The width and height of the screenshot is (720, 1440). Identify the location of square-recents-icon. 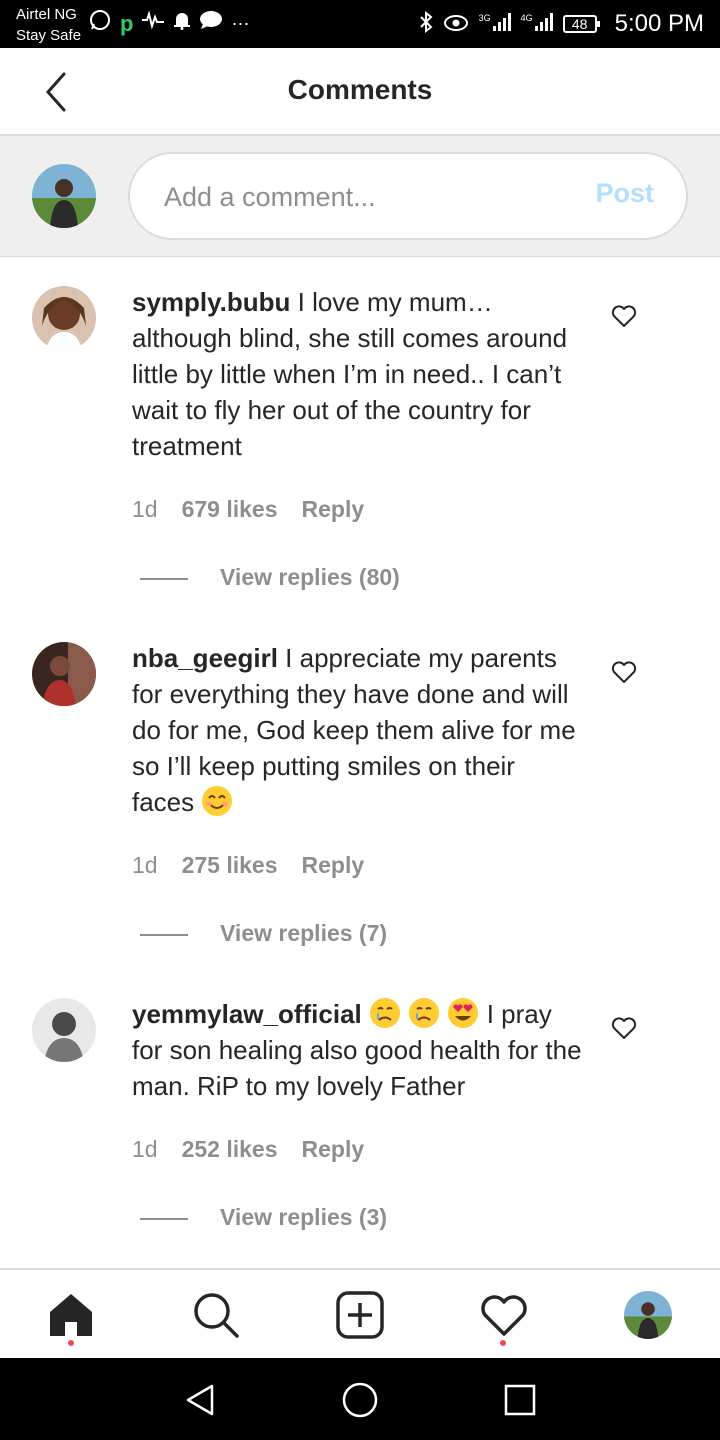
(520, 1400).